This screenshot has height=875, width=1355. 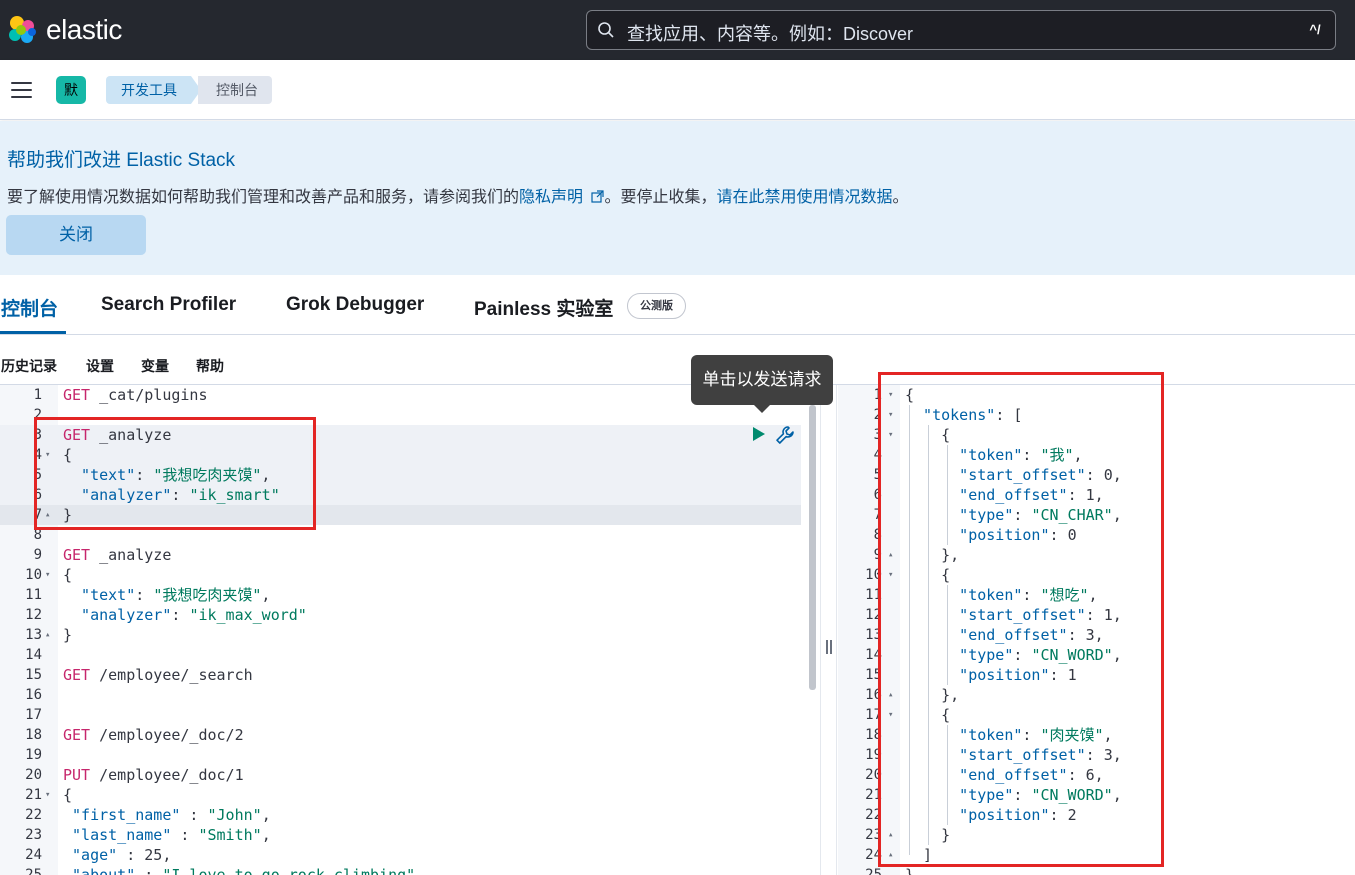 I want to click on line-number: 3, so click(x=877, y=435).